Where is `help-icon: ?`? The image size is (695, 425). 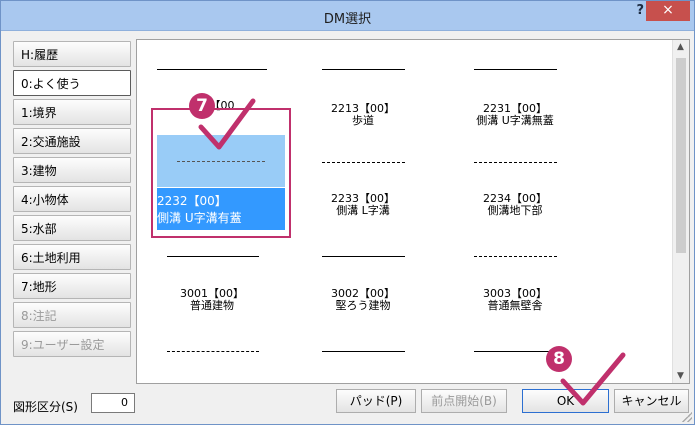 help-icon: ? is located at coordinates (640, 10).